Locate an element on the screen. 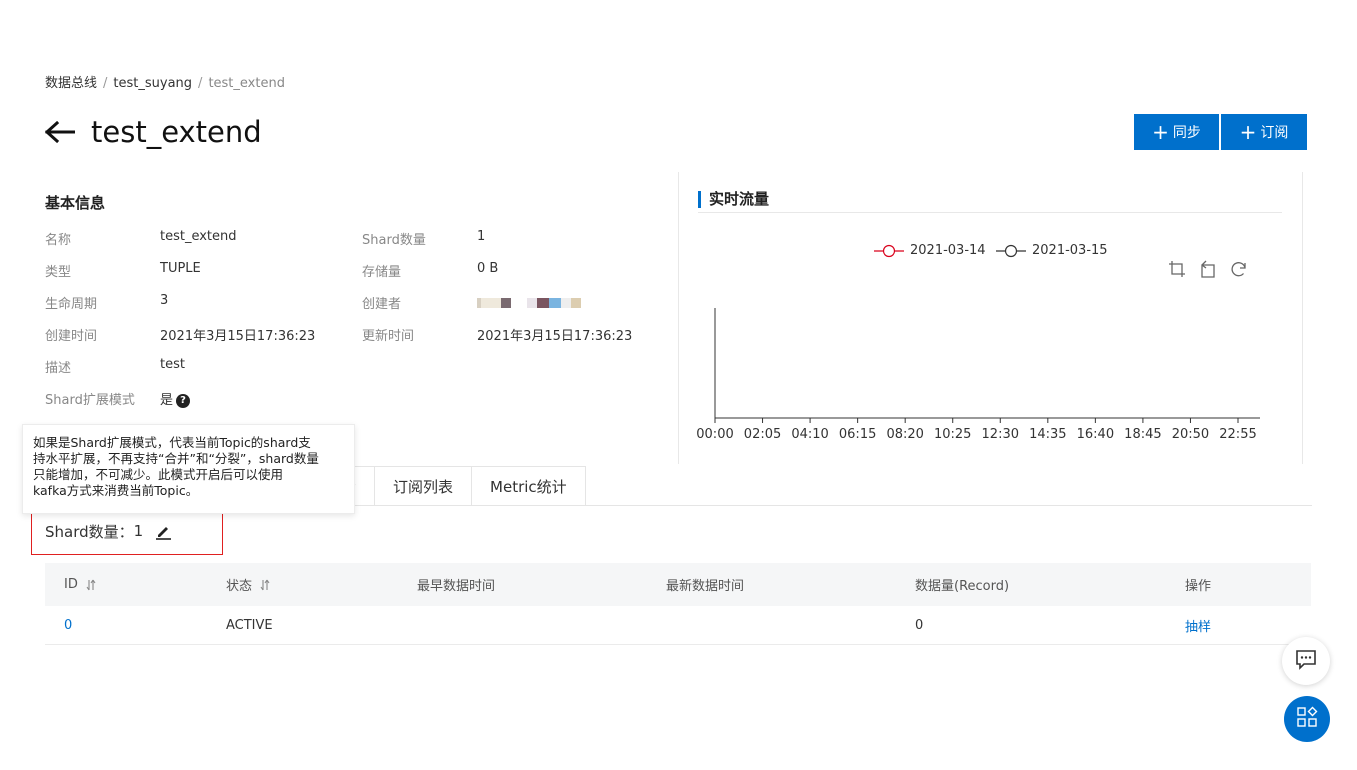 This screenshot has width=1357, height=770. creator-redacted is located at coordinates (529, 303).